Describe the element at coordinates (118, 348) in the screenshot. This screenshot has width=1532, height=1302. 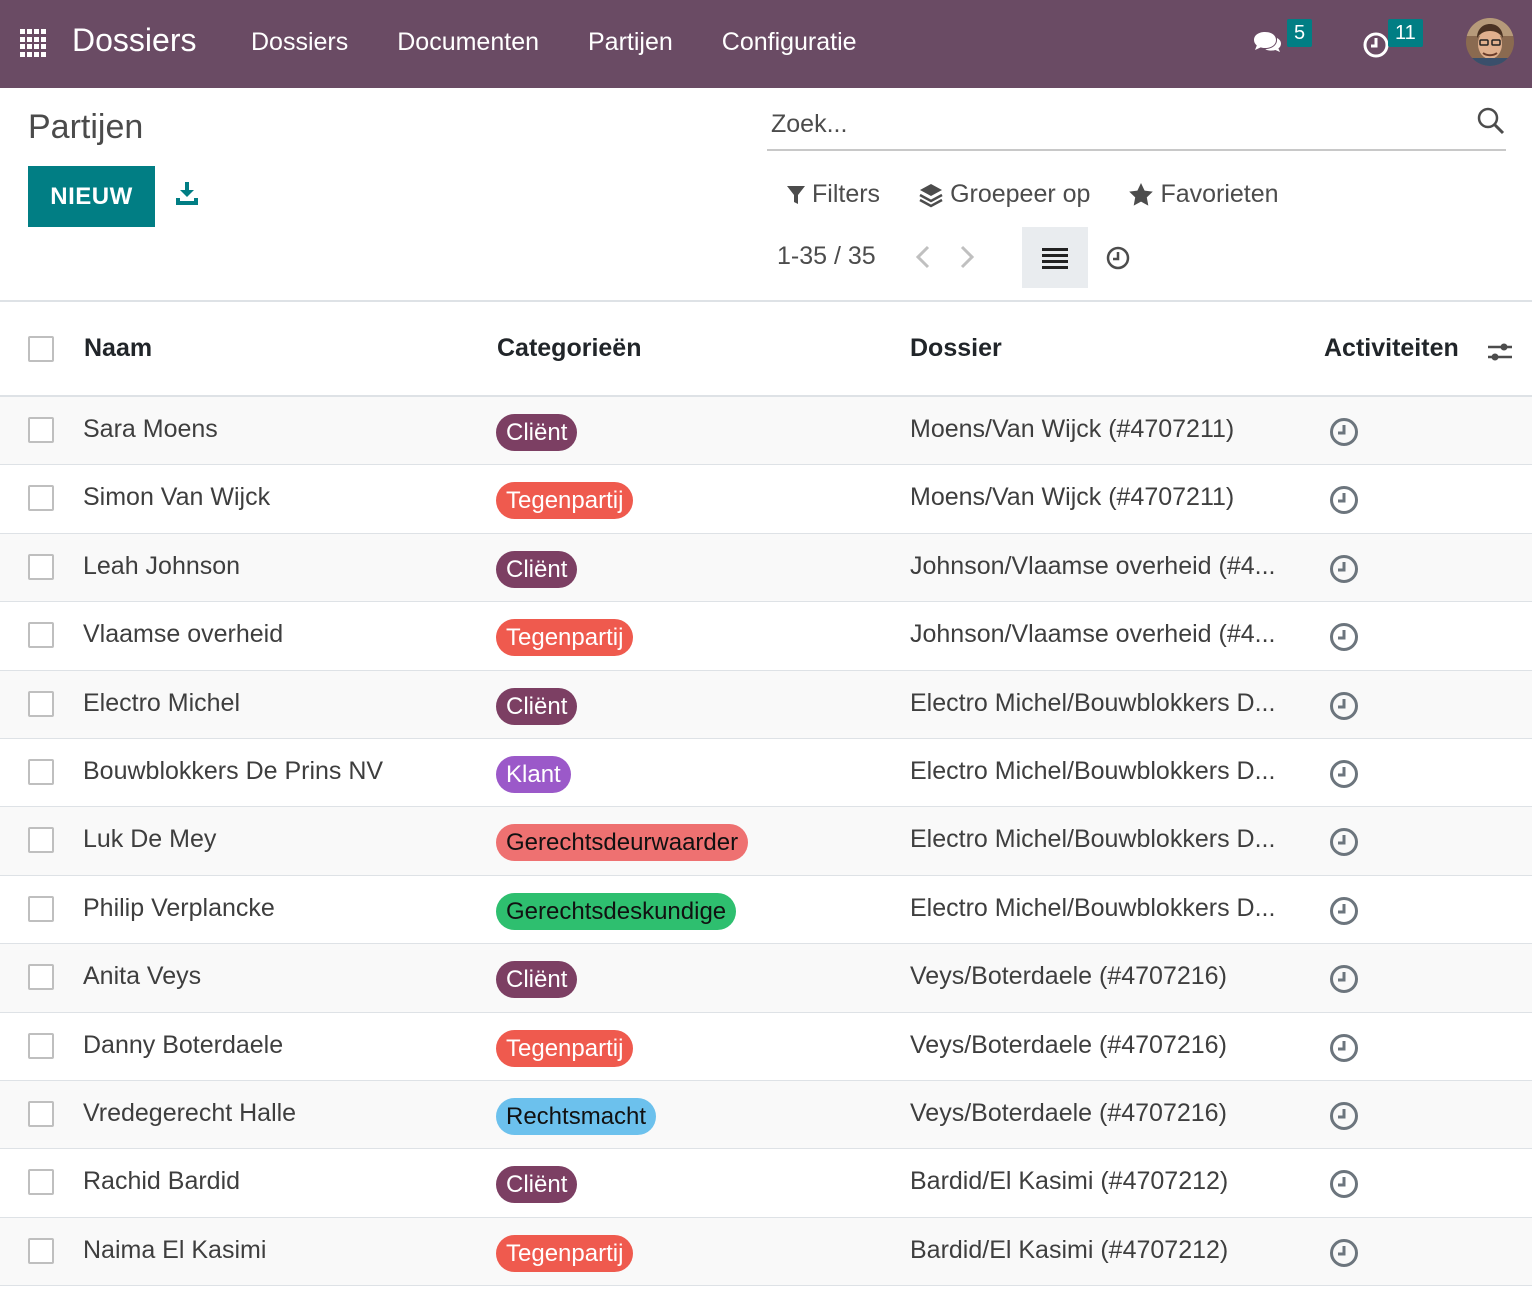
I see `column-header-naam: Naam` at that location.